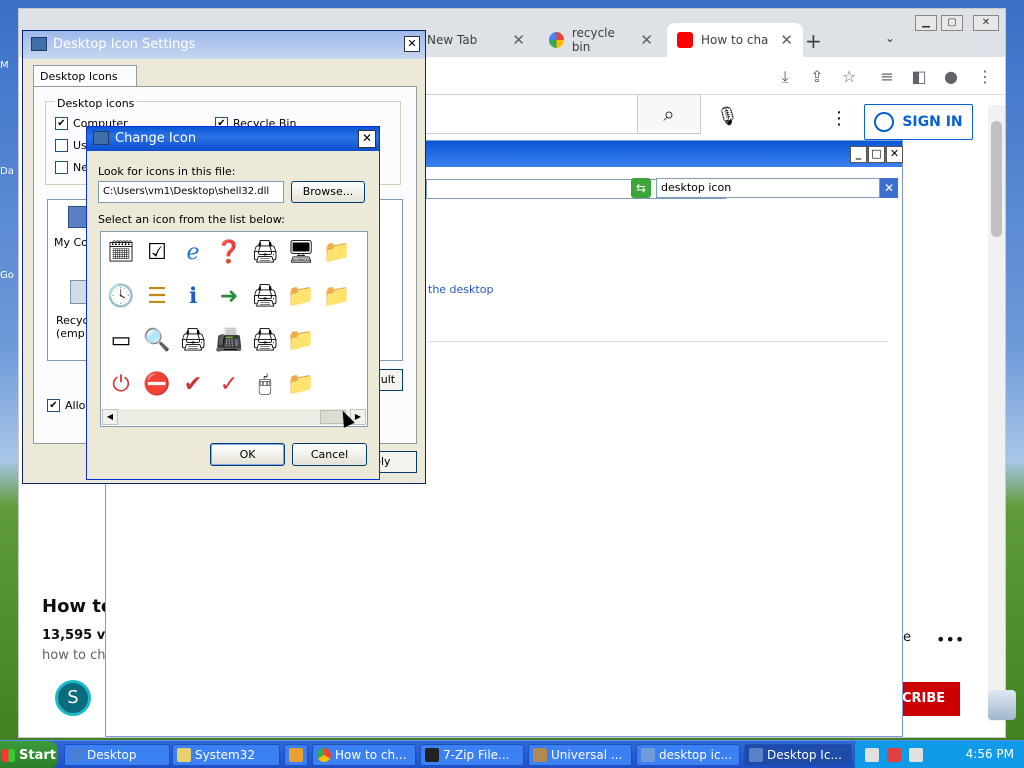 The height and width of the screenshot is (768, 1024). What do you see at coordinates (157, 296) in the screenshot?
I see `stack-icon: ☰` at bounding box center [157, 296].